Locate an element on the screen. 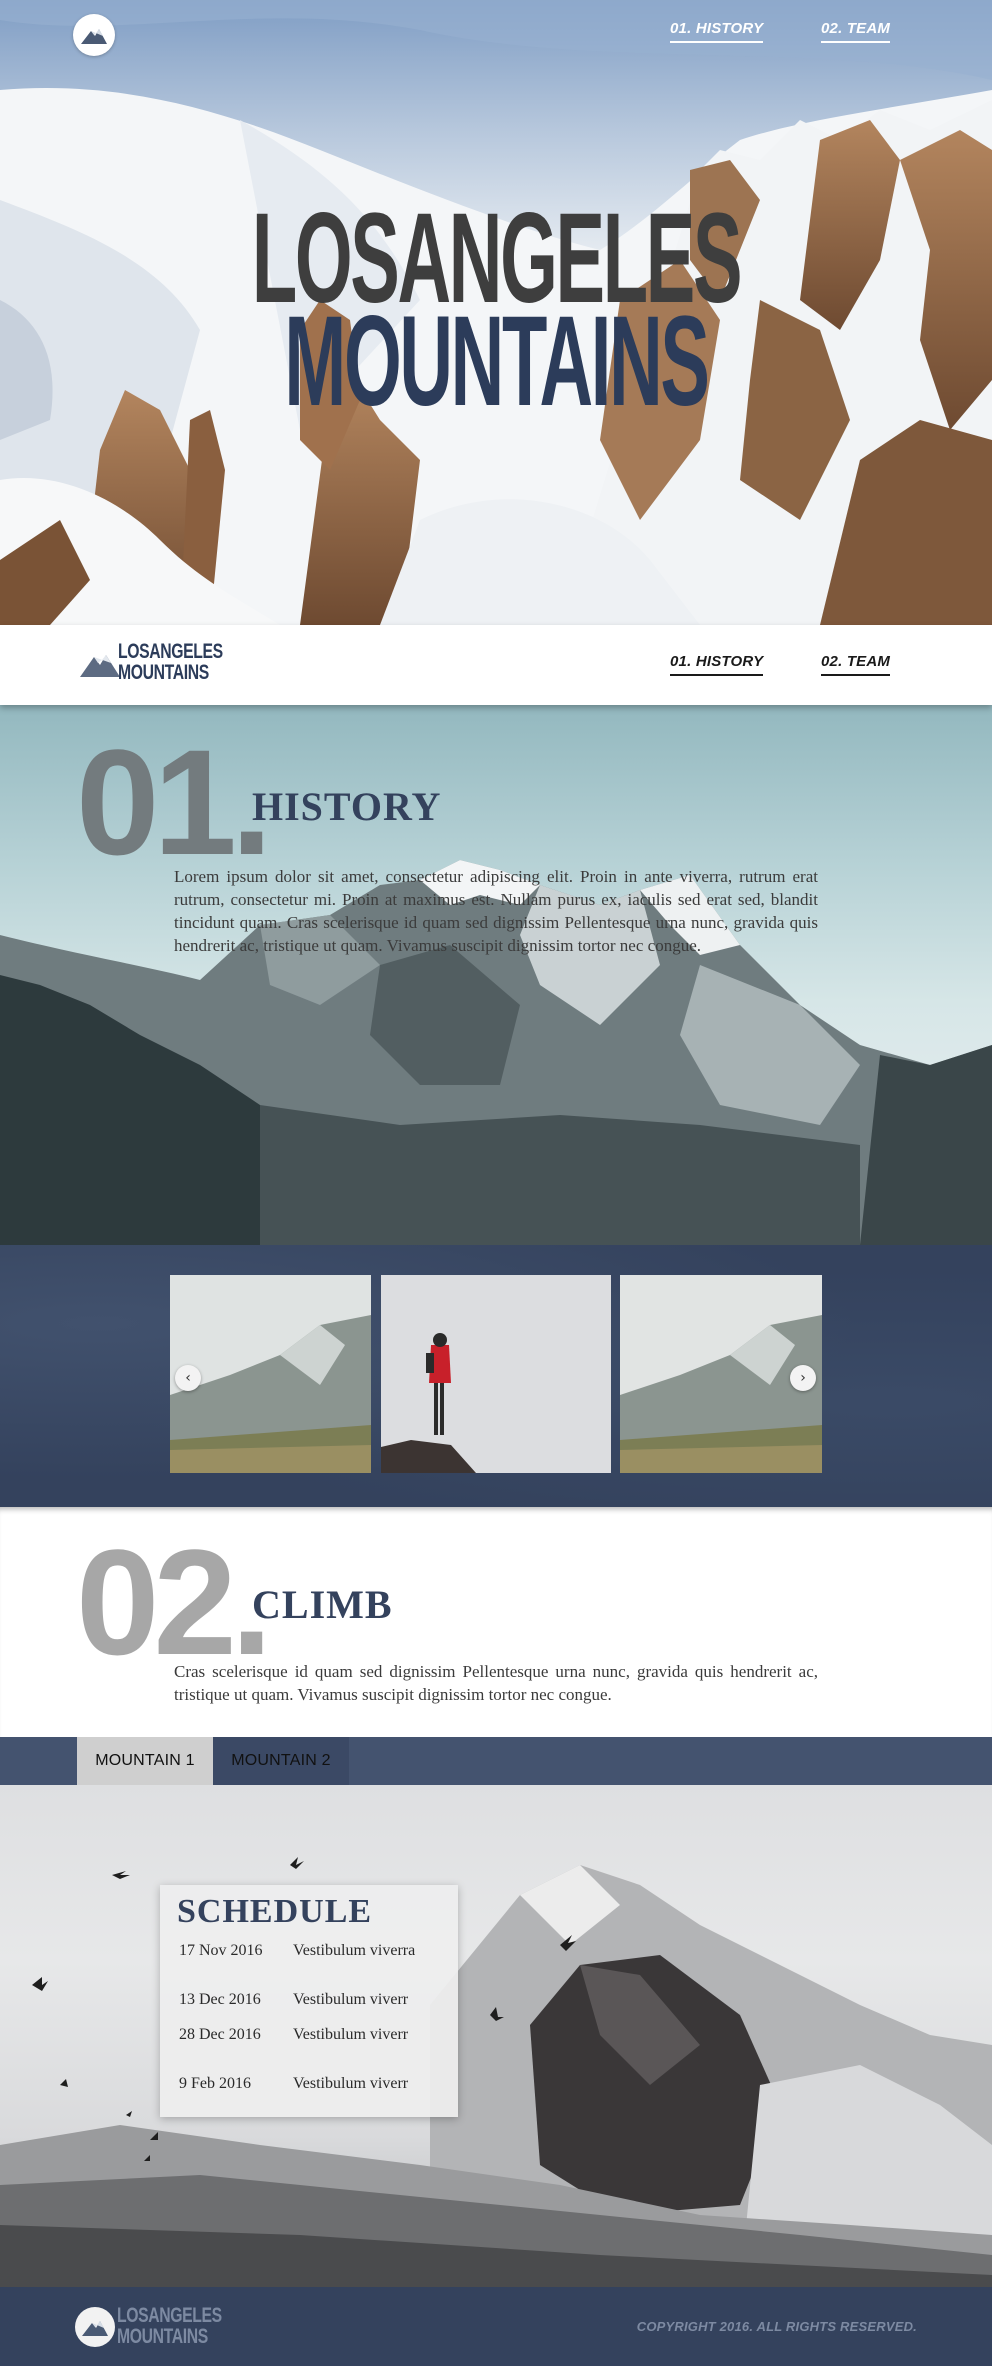 Image resolution: width=992 pixels, height=2366 pixels. schedule-title: SCHEDULE is located at coordinates (275, 1911).